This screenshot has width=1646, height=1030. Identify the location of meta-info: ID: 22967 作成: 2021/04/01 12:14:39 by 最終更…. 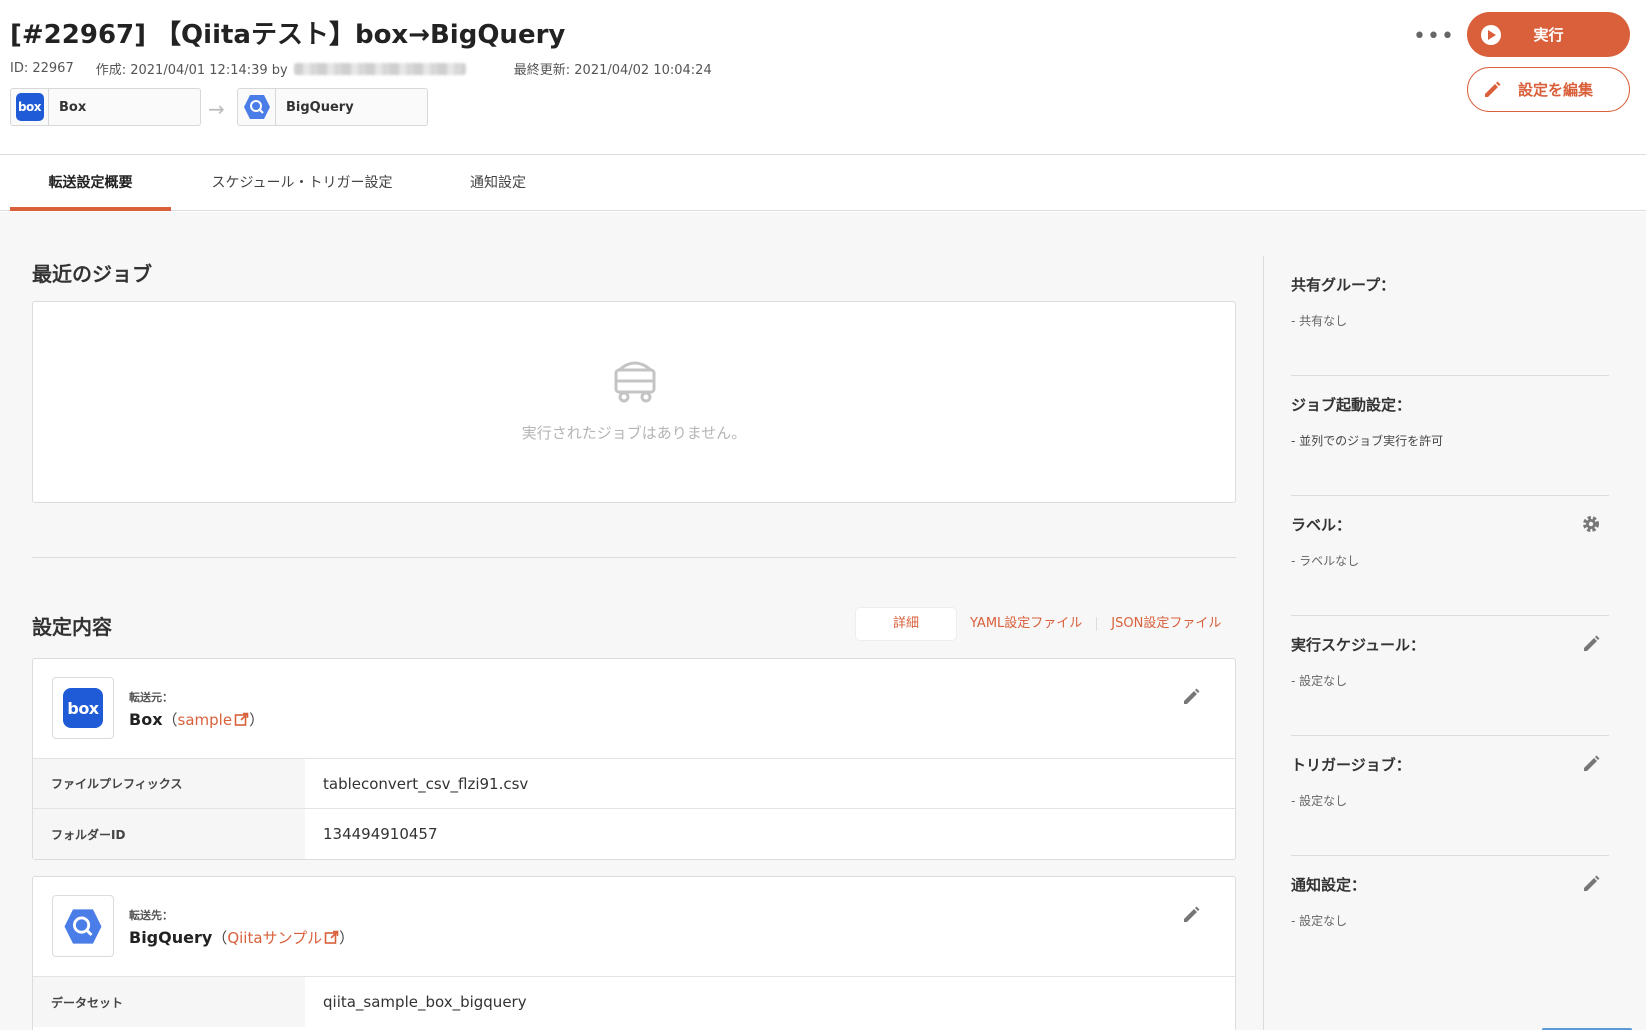
(372, 68).